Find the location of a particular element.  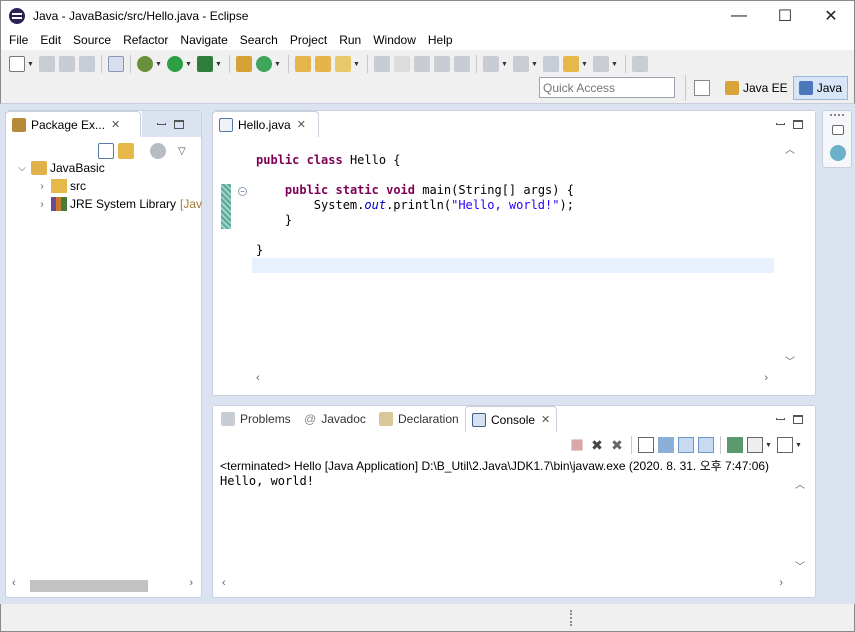

collapse-all-icon is located at coordinates (106, 151).